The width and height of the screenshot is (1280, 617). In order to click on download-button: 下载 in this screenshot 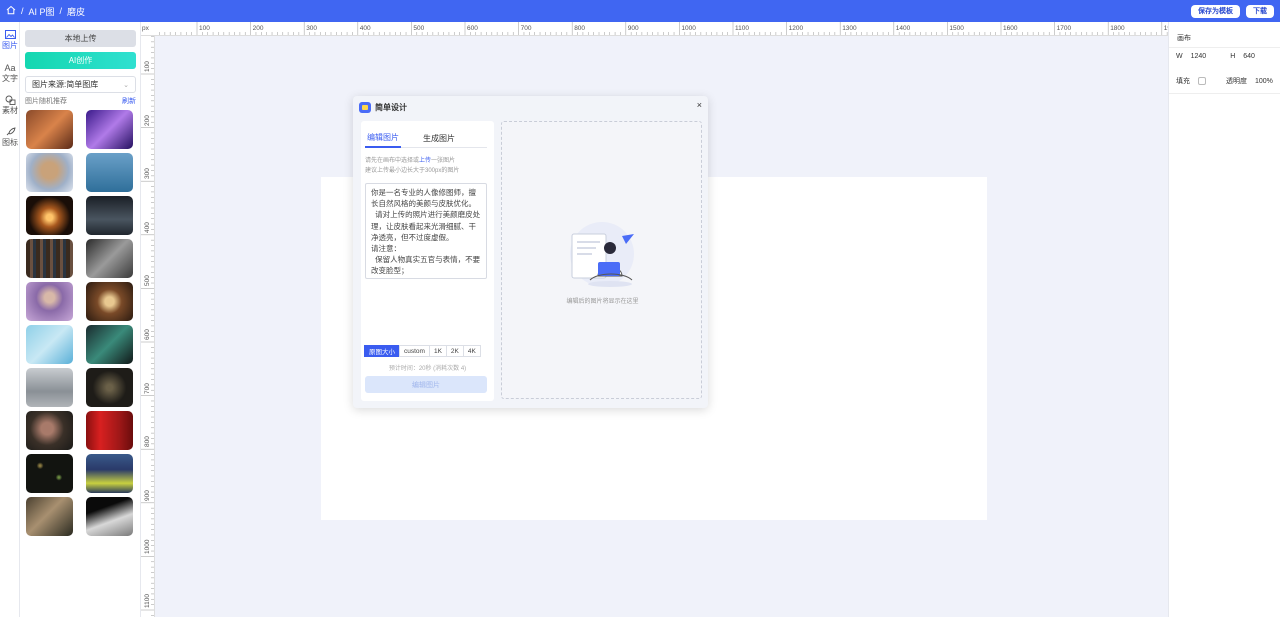, I will do `click(1260, 11)`.